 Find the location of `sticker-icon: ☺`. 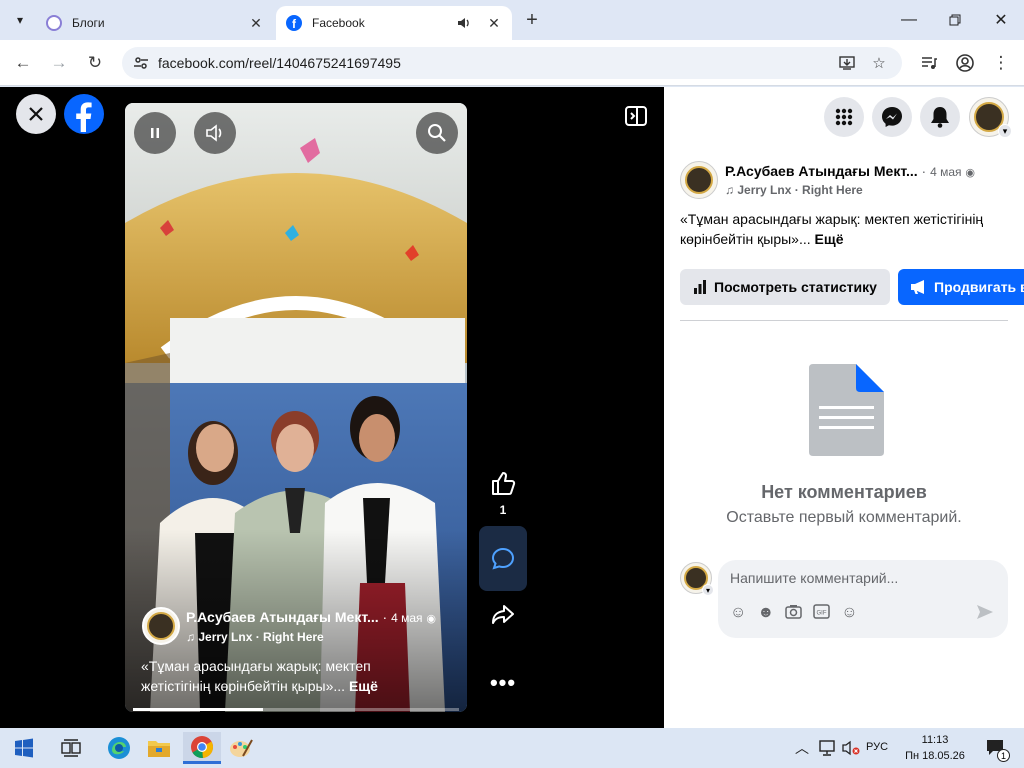

sticker-icon: ☺ is located at coordinates (849, 614).